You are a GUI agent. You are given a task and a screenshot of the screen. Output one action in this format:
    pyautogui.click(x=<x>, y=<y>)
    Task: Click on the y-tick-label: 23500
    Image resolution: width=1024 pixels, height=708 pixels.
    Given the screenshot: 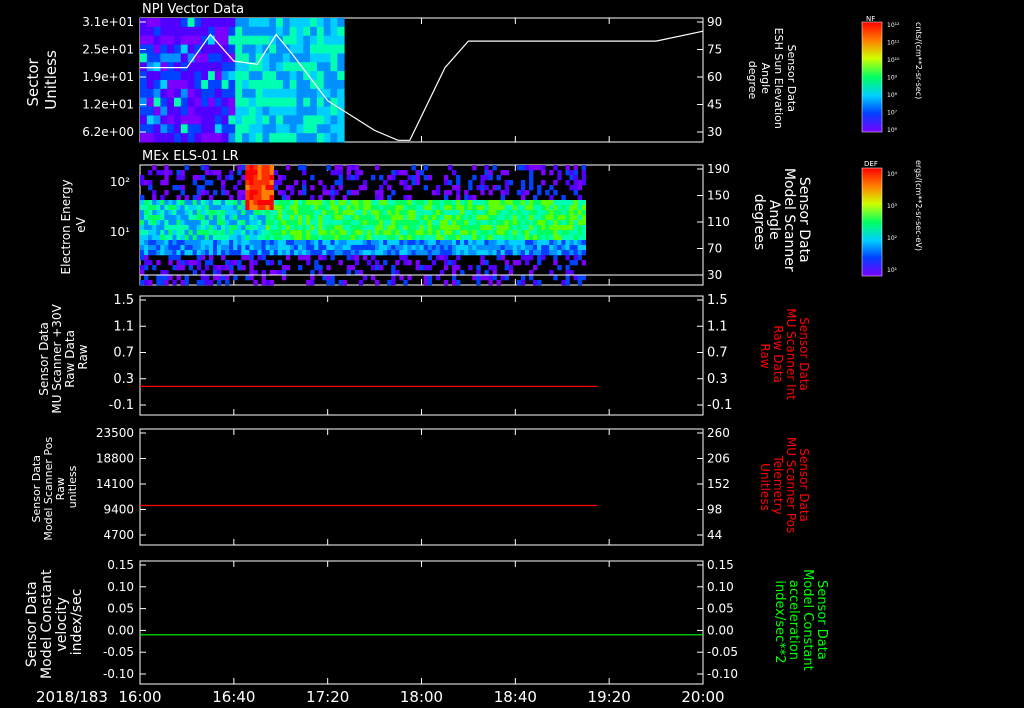 What is the action you would take?
    pyautogui.click(x=115, y=433)
    